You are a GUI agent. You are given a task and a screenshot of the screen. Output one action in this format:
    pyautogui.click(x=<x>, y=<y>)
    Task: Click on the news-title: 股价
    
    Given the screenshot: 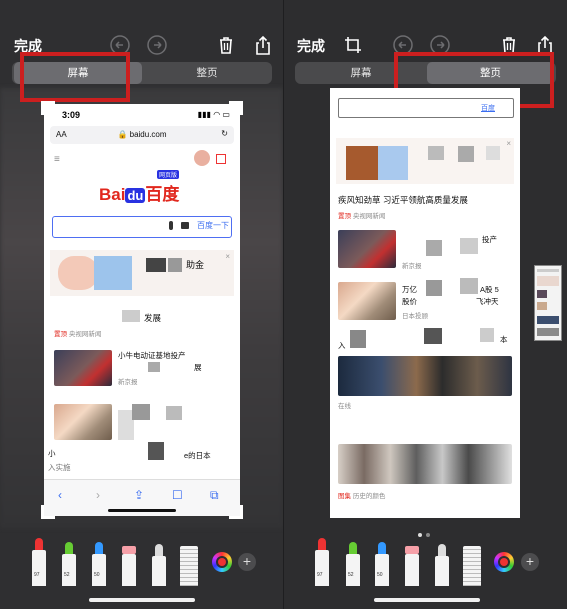 What is the action you would take?
    pyautogui.click(x=409, y=301)
    